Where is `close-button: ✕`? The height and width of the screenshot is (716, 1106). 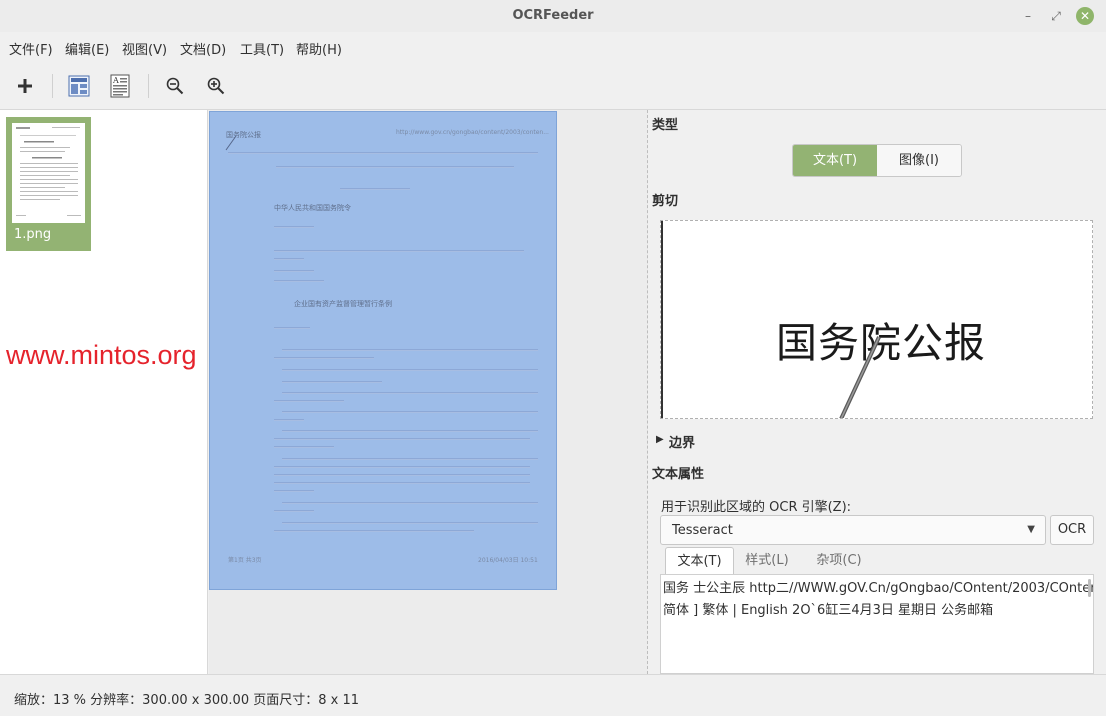
close-button: ✕ is located at coordinates (1085, 16).